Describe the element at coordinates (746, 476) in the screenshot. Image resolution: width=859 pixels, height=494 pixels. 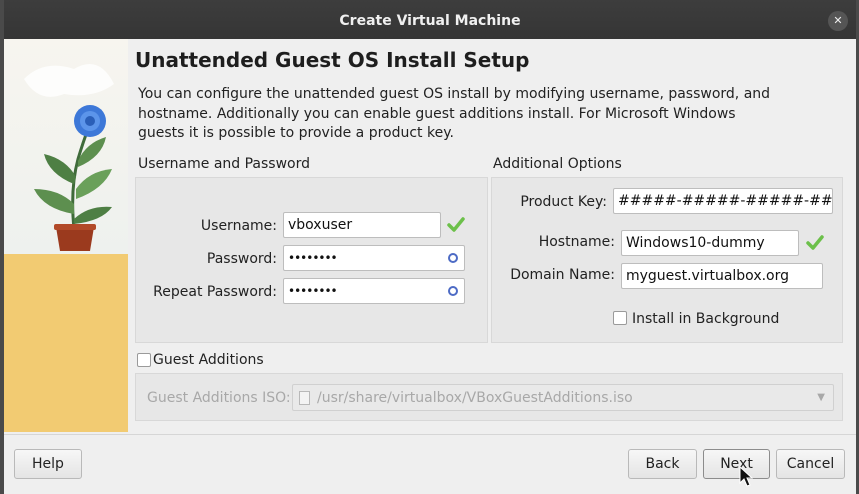
I see `mouse-cursor-icon` at that location.